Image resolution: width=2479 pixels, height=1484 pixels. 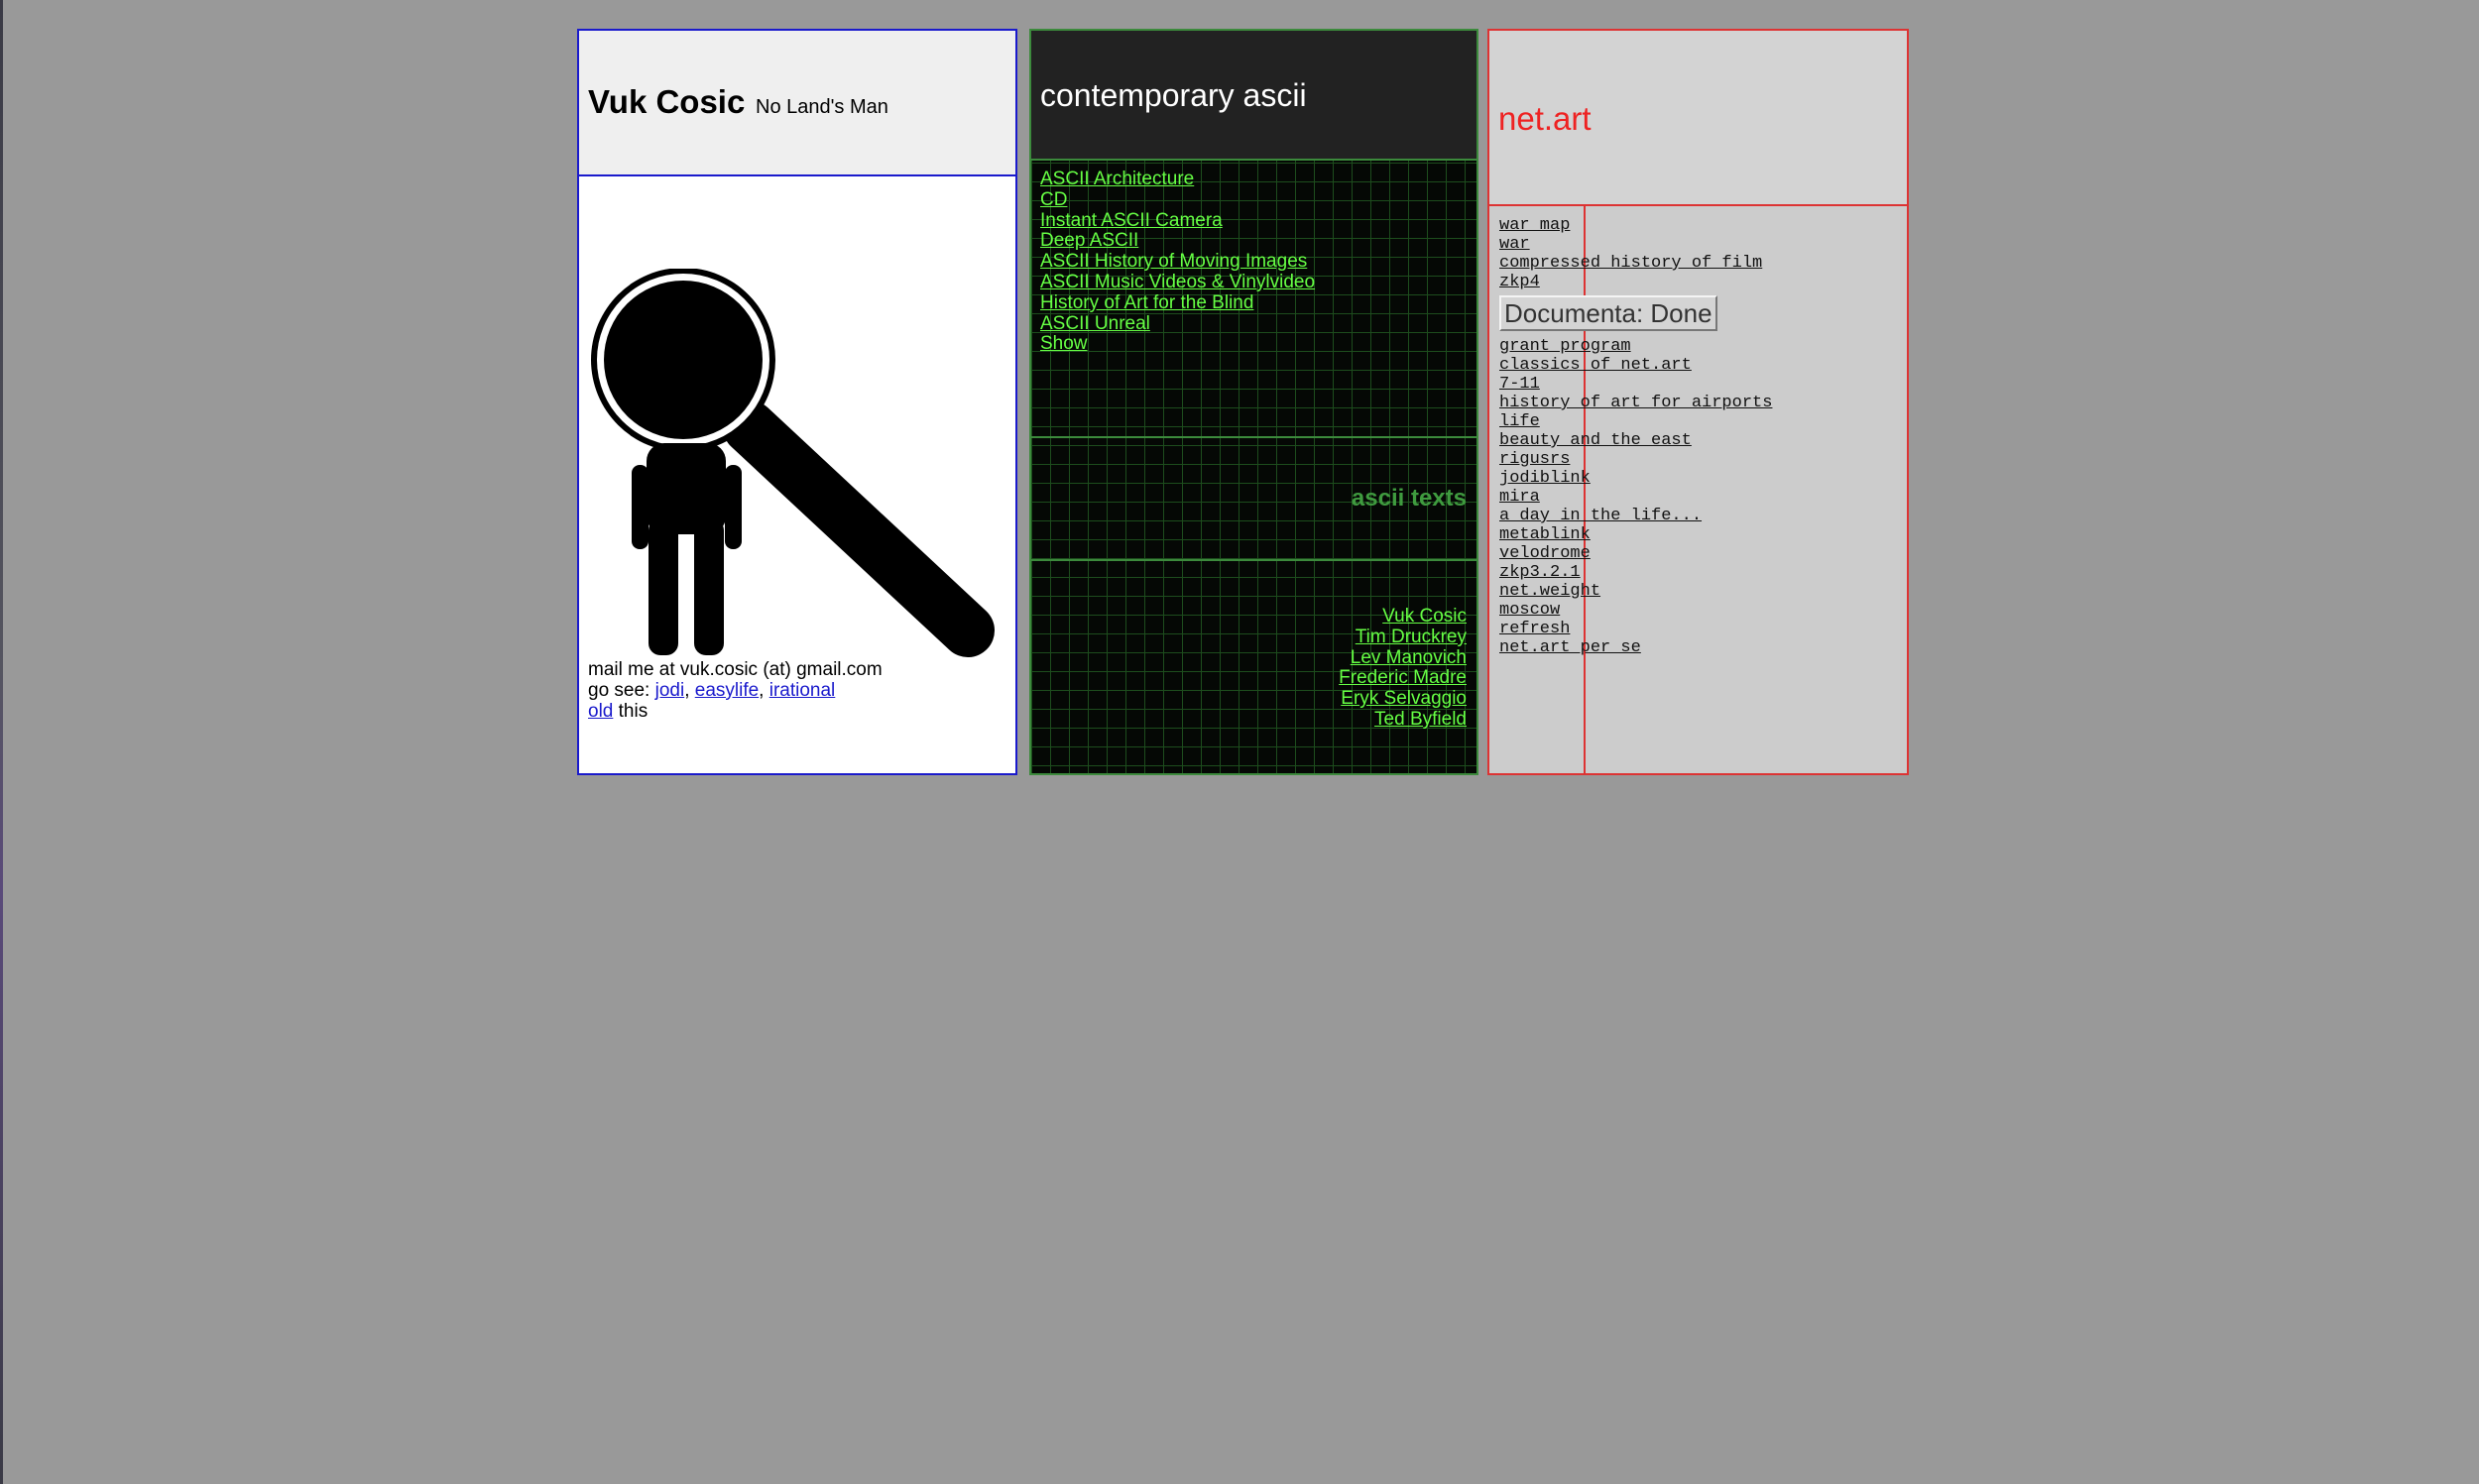 I want to click on window-left-edge, so click(x=1, y=742).